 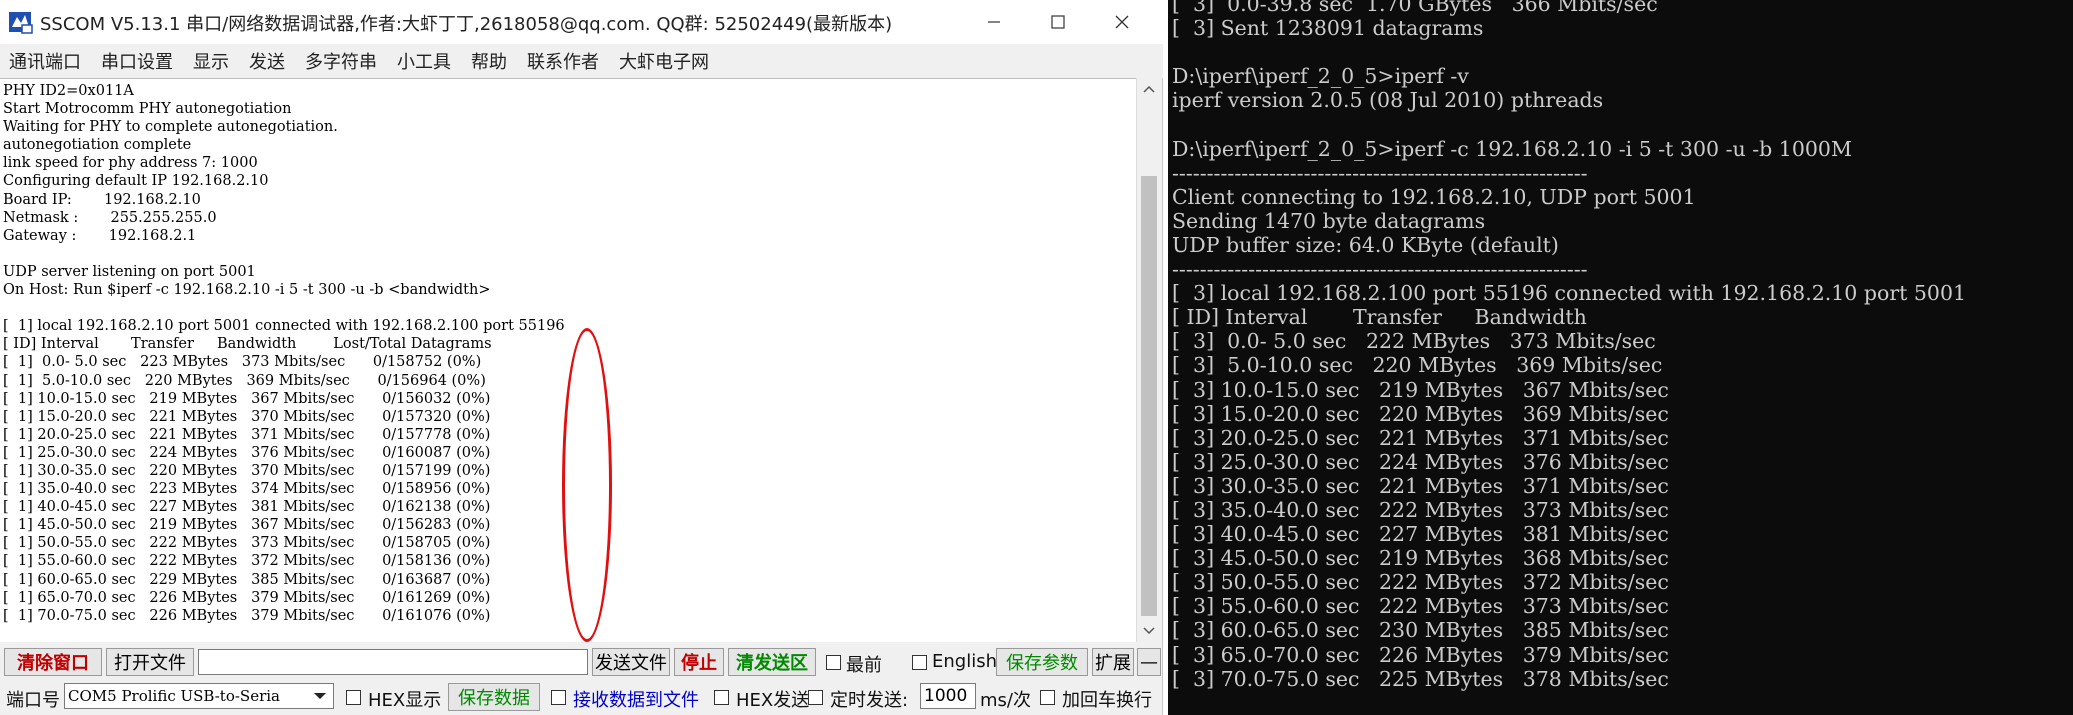 I want to click on english-label: English, so click(x=964, y=661).